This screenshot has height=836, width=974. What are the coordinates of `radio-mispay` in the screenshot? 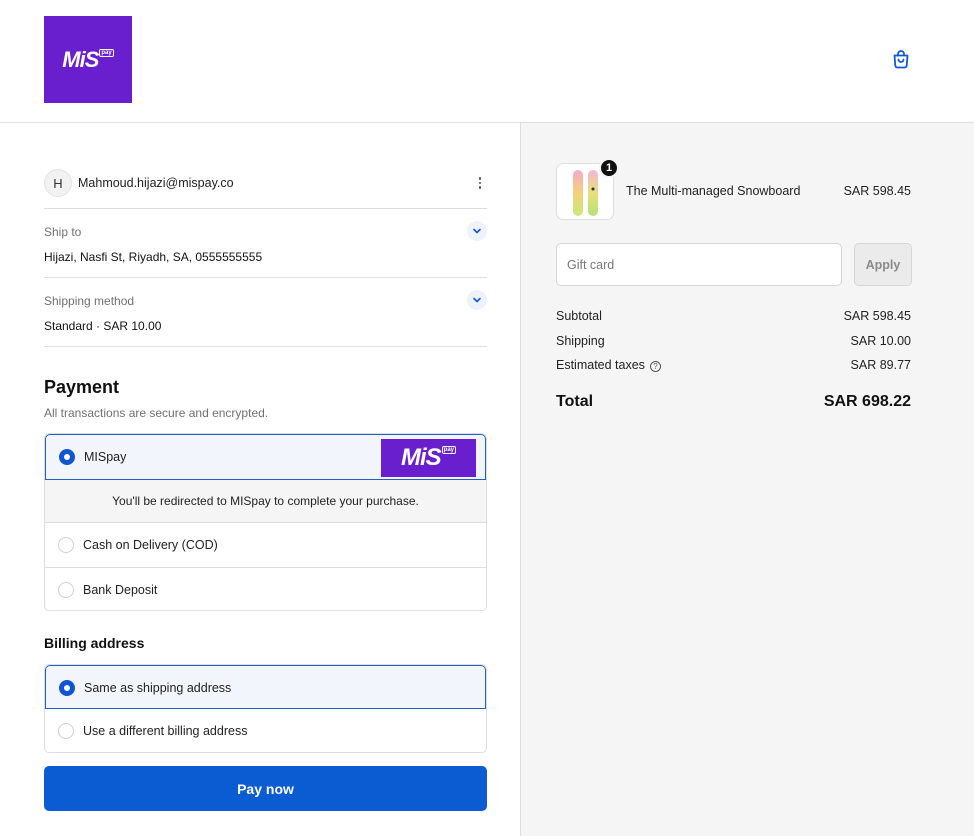 It's located at (67, 457).